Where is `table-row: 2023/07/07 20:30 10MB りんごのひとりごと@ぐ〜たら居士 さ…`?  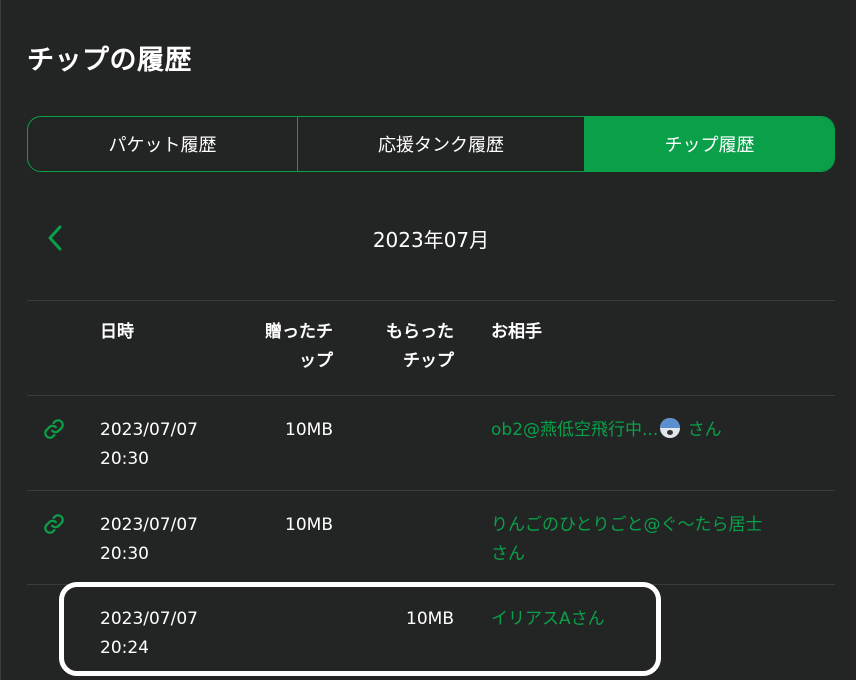
table-row: 2023/07/07 20:30 10MB りんごのひとりごと@ぐ〜たら居士 さ… is located at coordinates (431, 538).